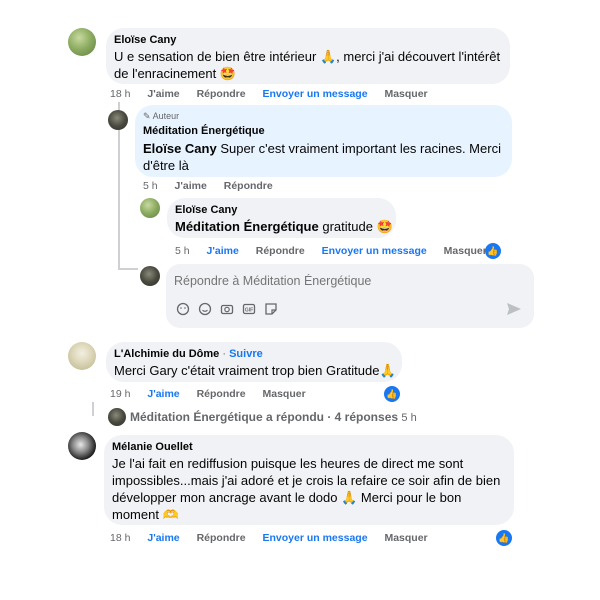  What do you see at coordinates (147, 116) in the screenshot?
I see `pencil-icon: ✎` at bounding box center [147, 116].